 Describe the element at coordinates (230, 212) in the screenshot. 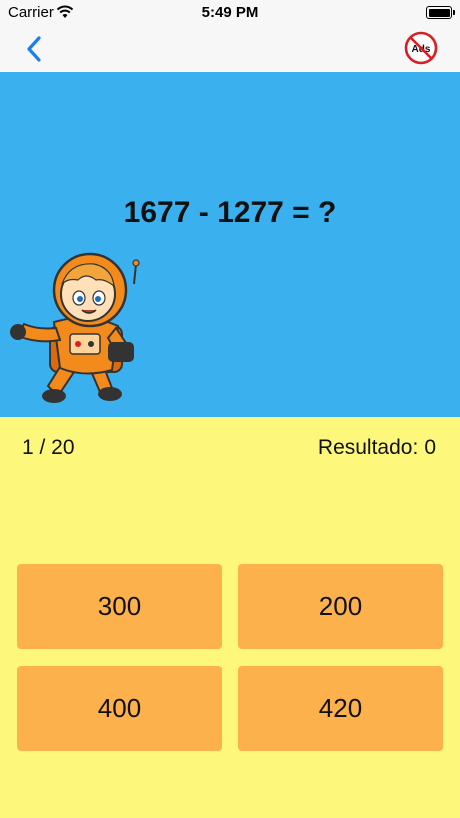

I see `question-text: 1677 - 1277 = ?` at that location.